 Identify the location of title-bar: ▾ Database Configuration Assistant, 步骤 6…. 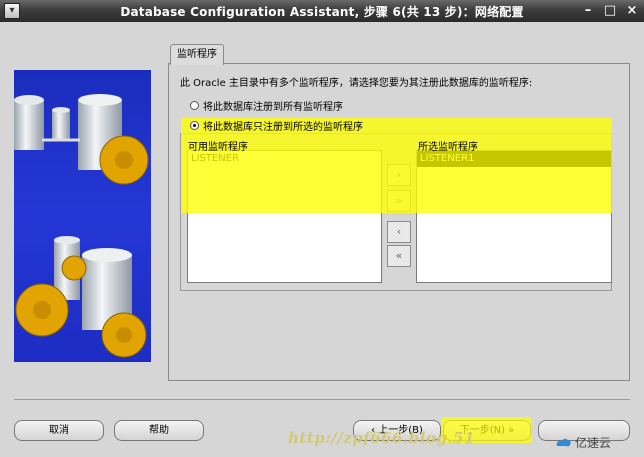
(322, 11).